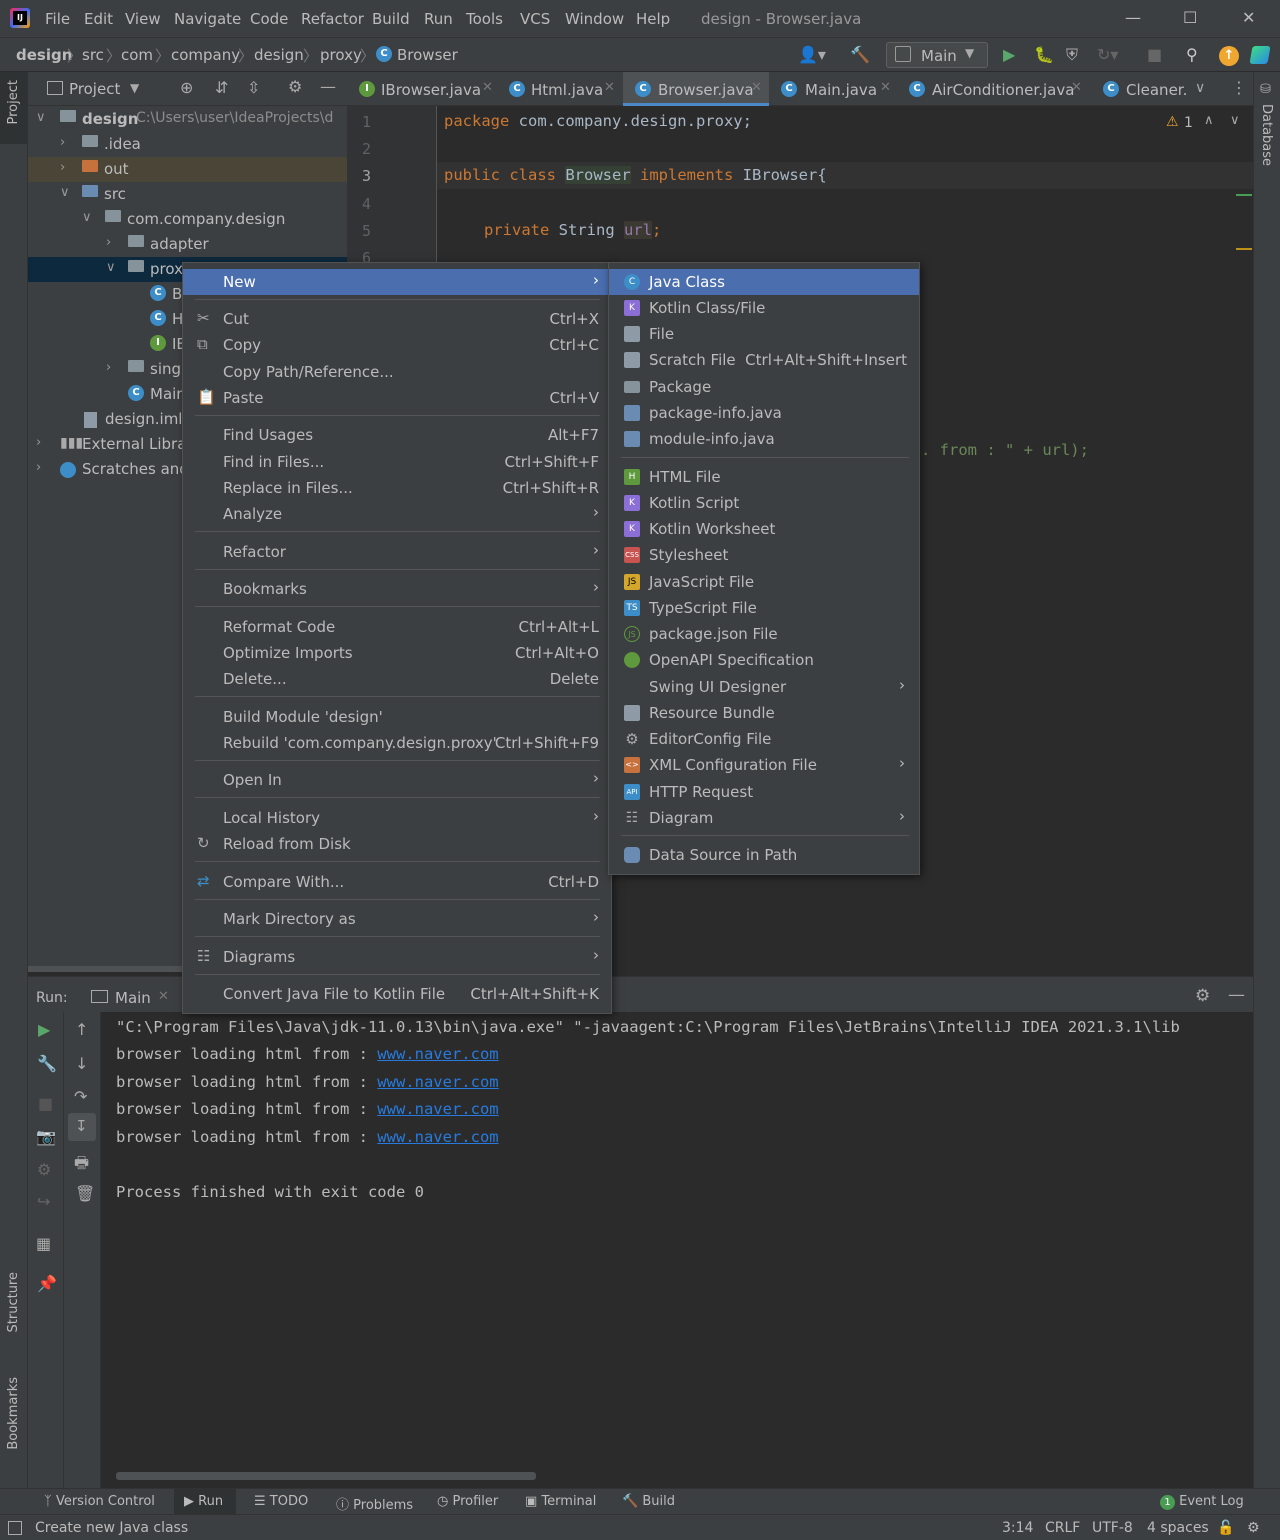 The image size is (1280, 1540). I want to click on layout-icon: ▦, so click(43, 1243).